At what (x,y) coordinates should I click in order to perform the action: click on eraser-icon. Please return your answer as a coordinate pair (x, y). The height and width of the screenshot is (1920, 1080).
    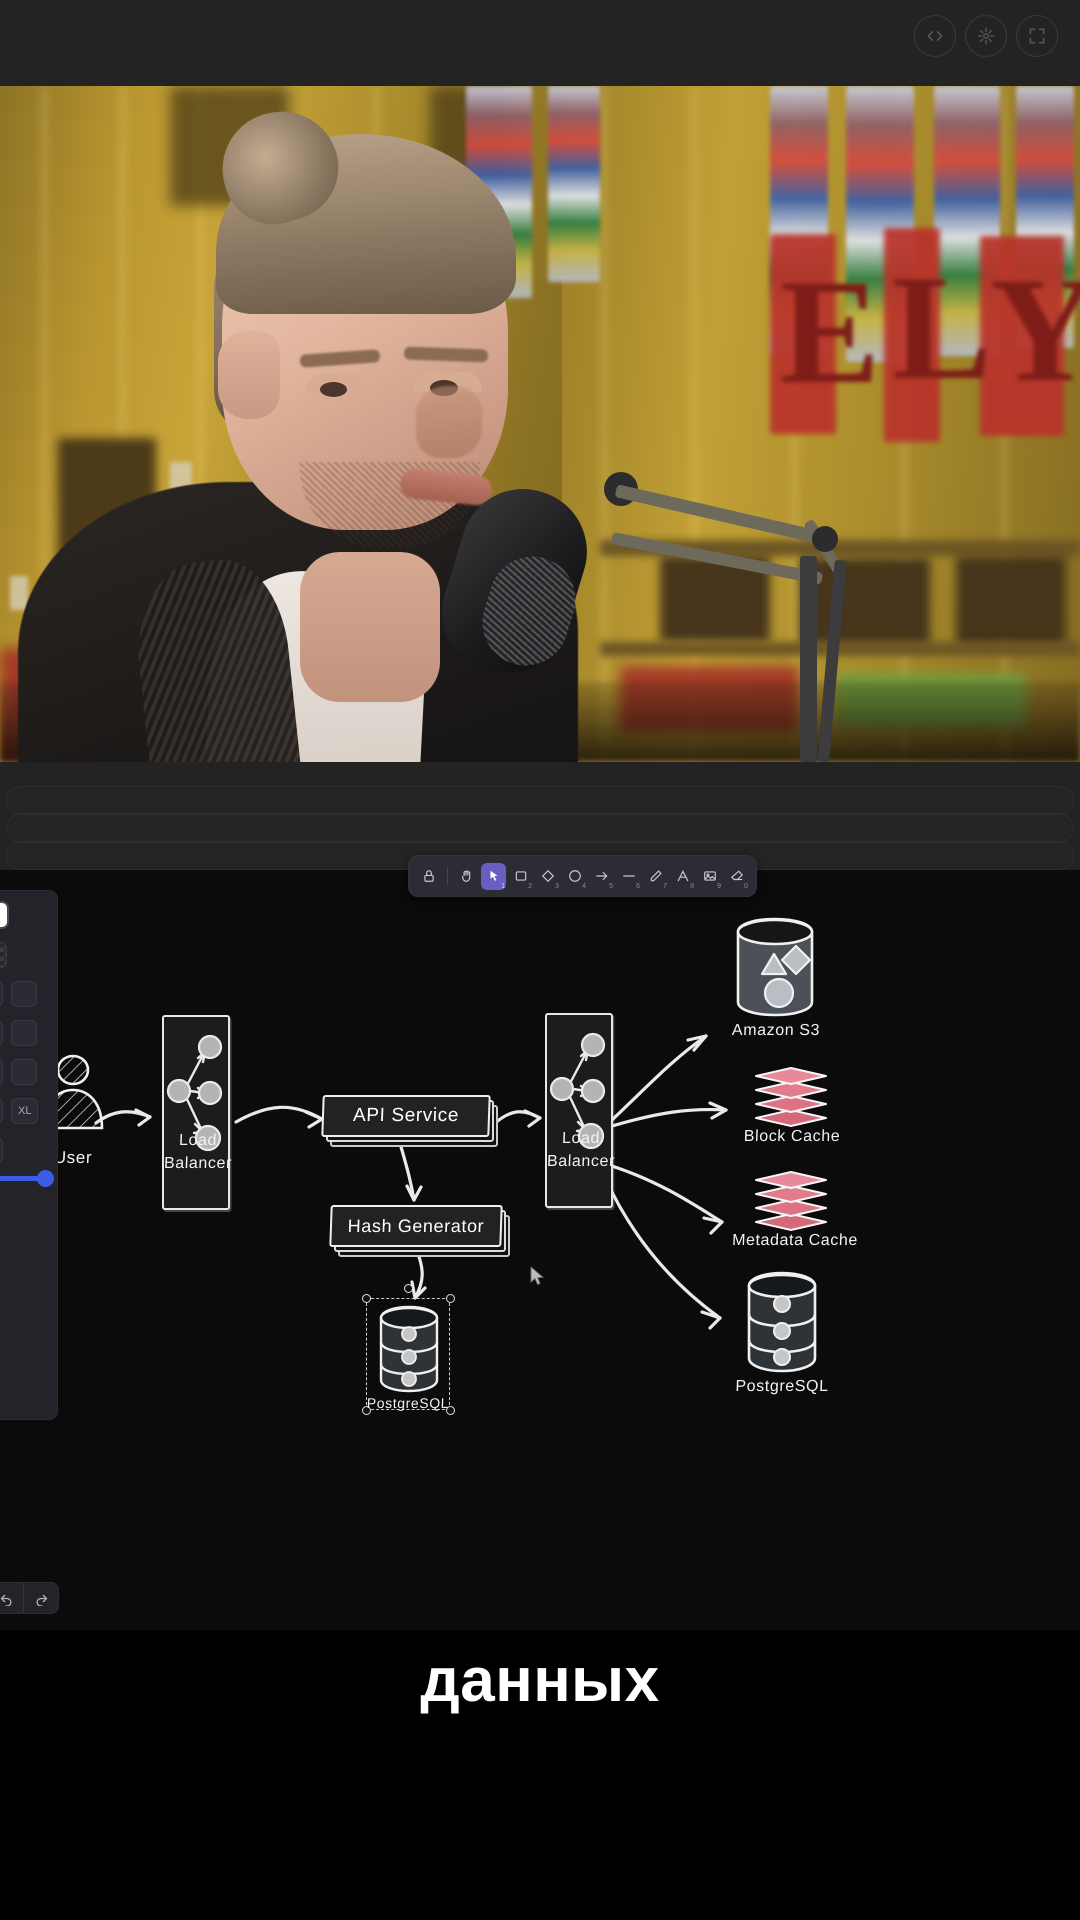
    Looking at the image, I should click on (736, 875).